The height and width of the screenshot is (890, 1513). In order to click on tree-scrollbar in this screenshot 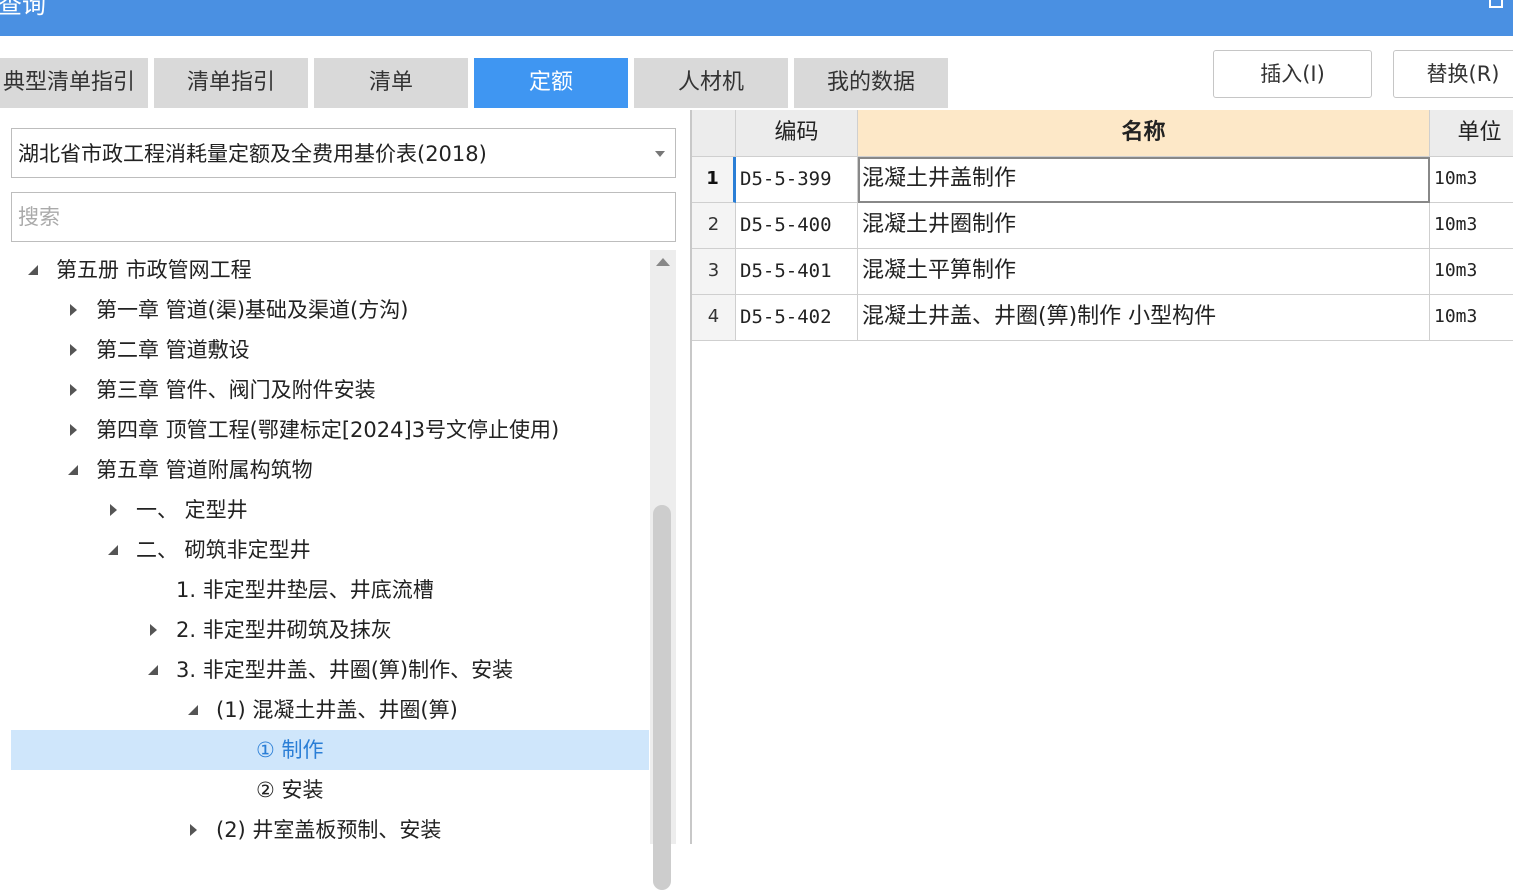, I will do `click(663, 570)`.